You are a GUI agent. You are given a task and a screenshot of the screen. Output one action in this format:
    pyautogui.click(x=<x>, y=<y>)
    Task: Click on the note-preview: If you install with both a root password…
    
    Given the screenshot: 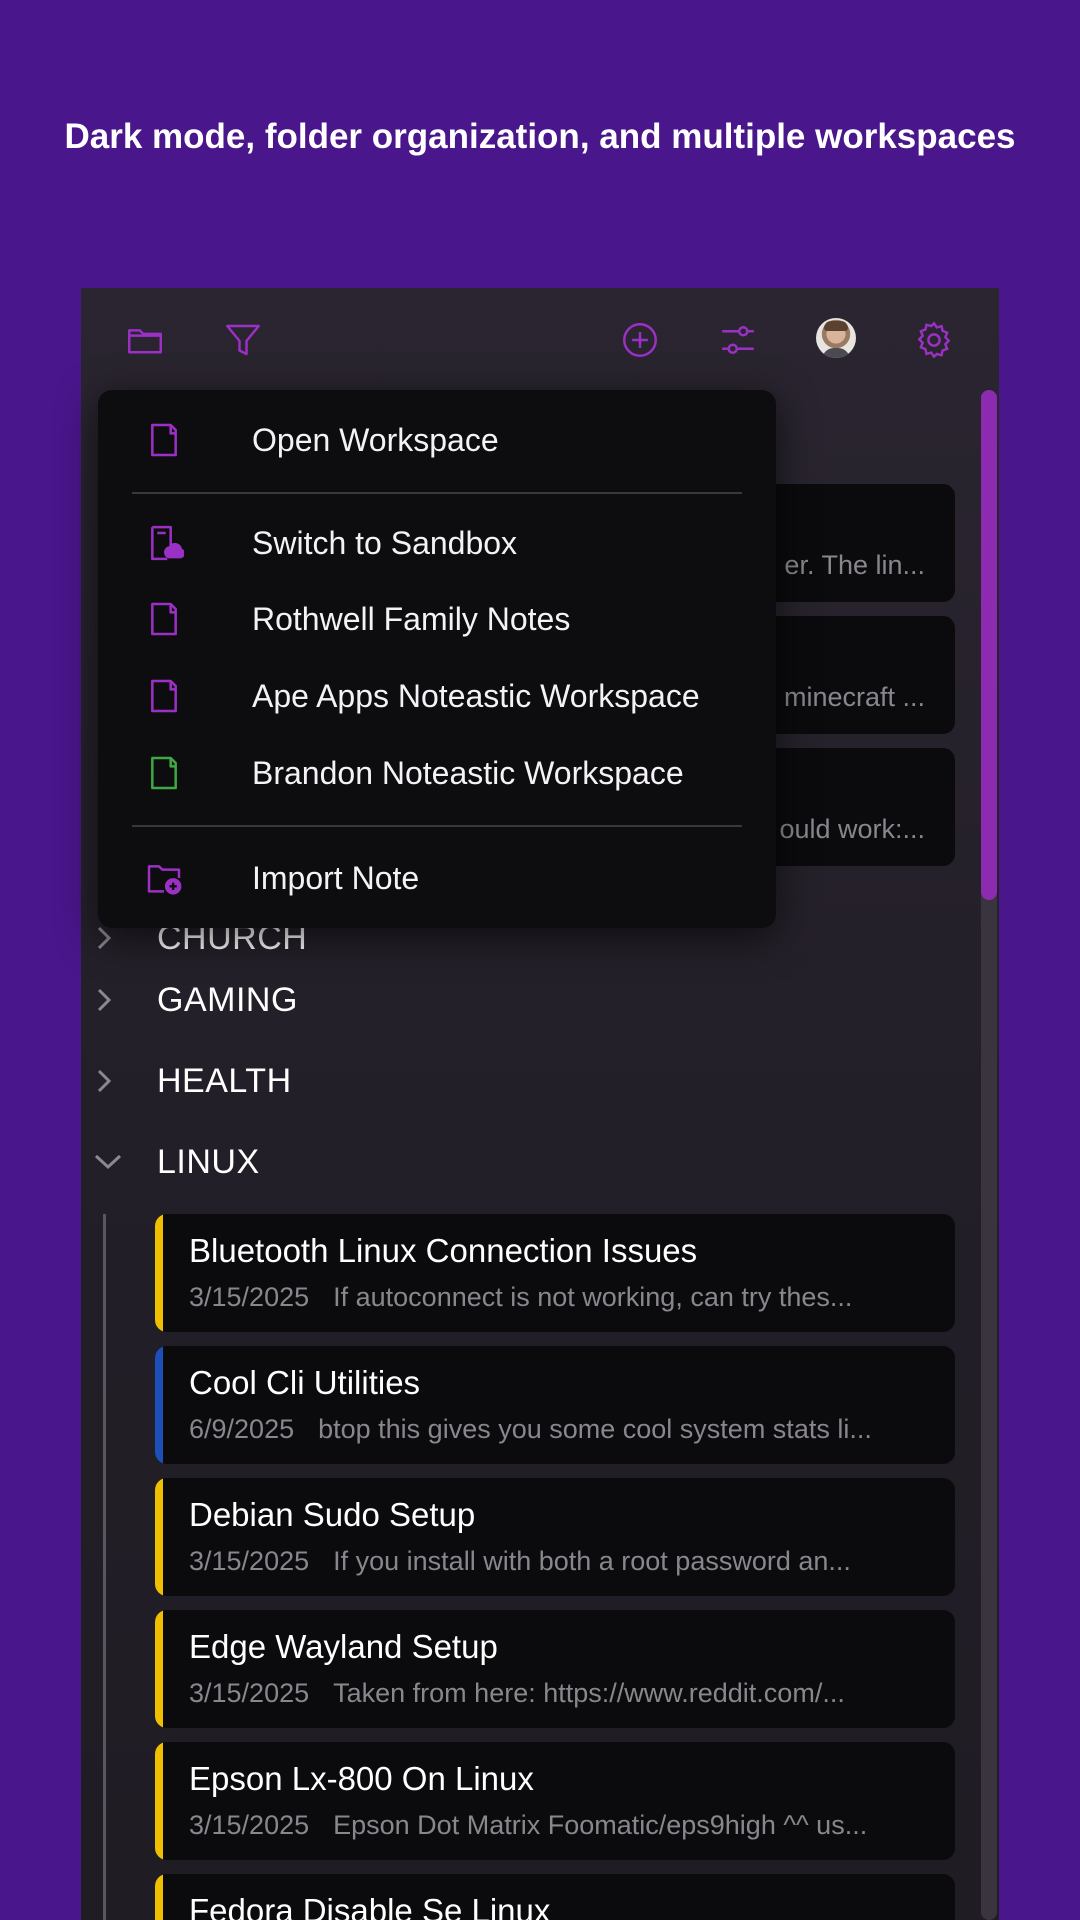 What is the action you would take?
    pyautogui.click(x=592, y=1561)
    